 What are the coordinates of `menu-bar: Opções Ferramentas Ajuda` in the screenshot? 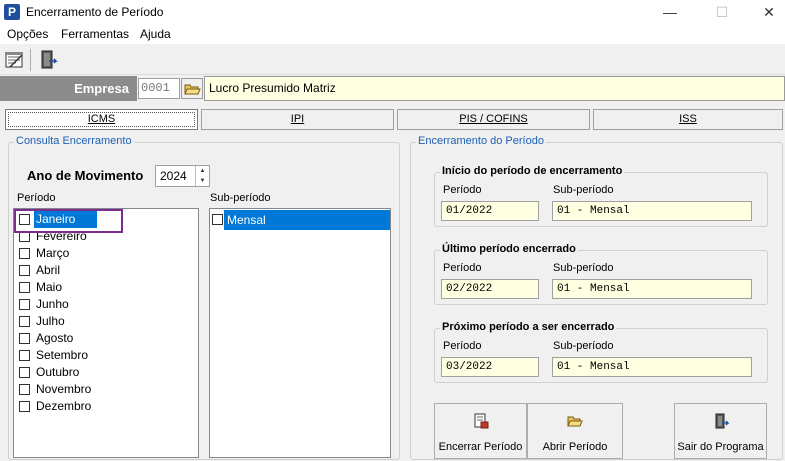 It's located at (392, 34).